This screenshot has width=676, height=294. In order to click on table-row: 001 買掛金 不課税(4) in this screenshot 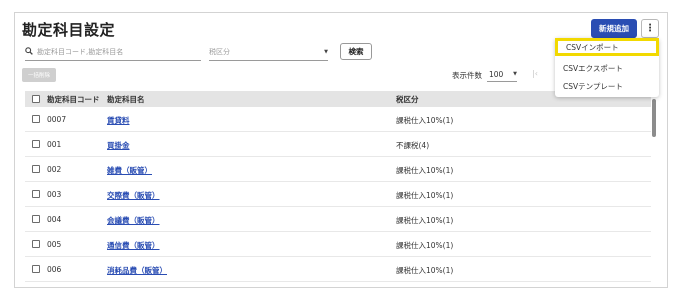, I will do `click(338, 144)`.